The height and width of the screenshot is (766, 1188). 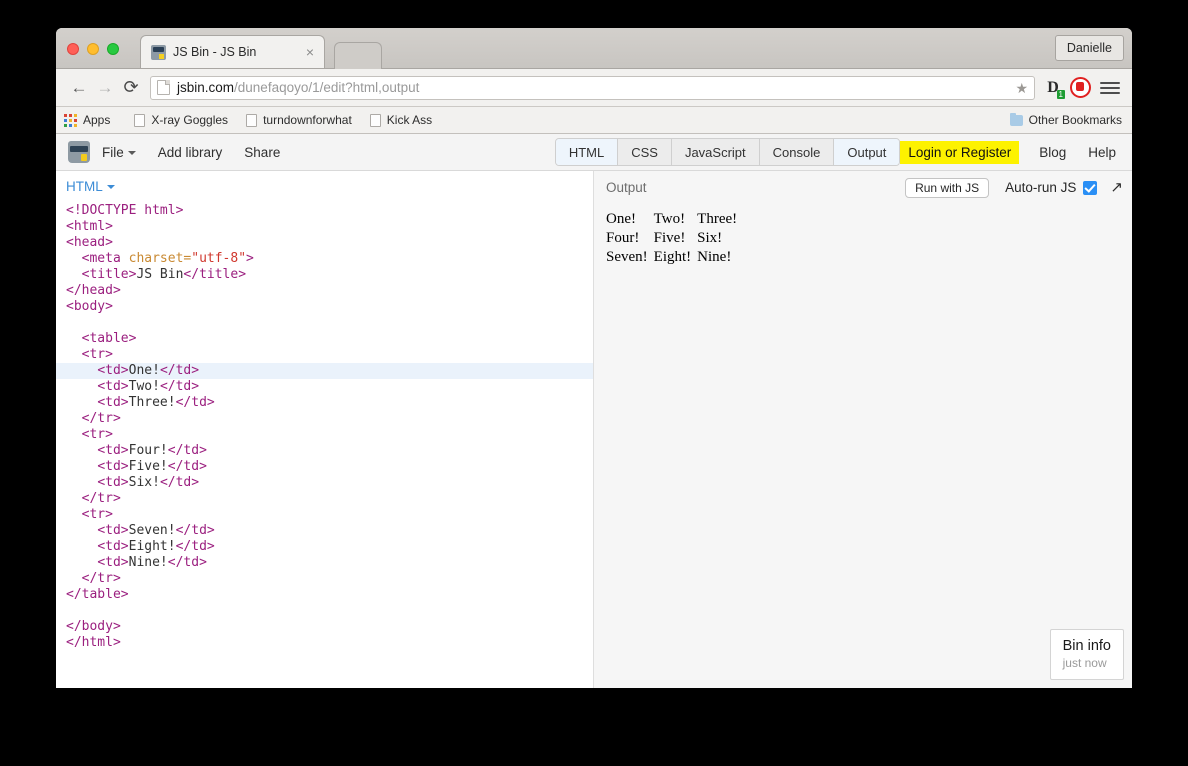 What do you see at coordinates (587, 152) in the screenshot?
I see `tab-html: HTML` at bounding box center [587, 152].